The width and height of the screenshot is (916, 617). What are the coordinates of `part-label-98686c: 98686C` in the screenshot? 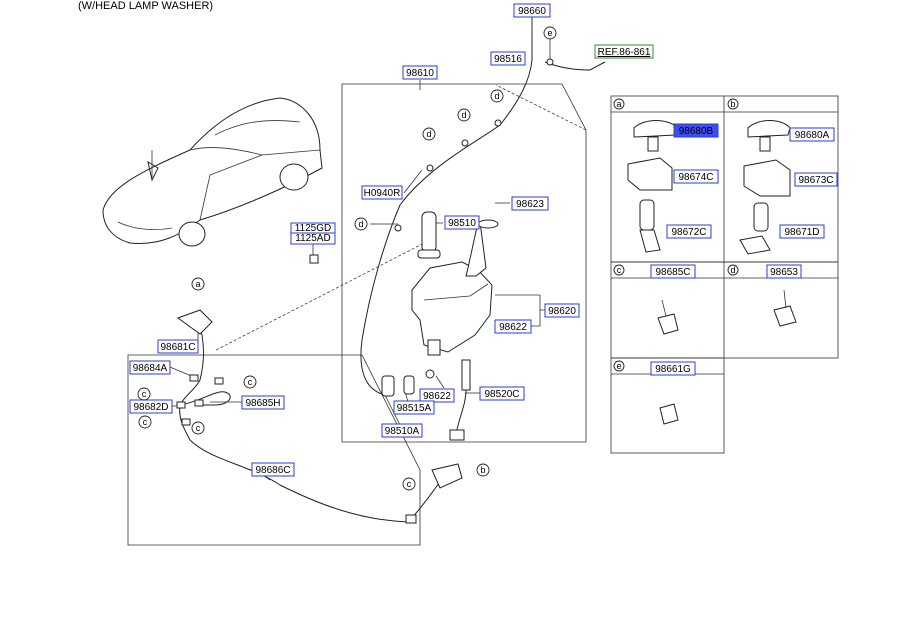 It's located at (273, 469).